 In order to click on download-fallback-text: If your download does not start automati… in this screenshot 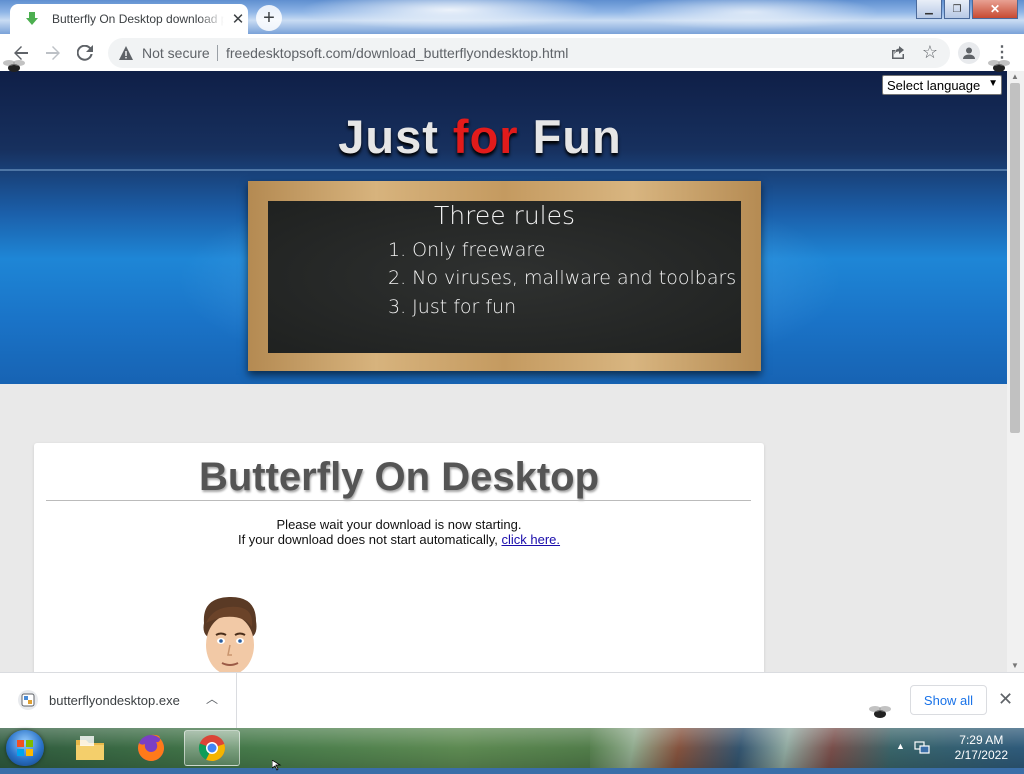, I will do `click(399, 539)`.